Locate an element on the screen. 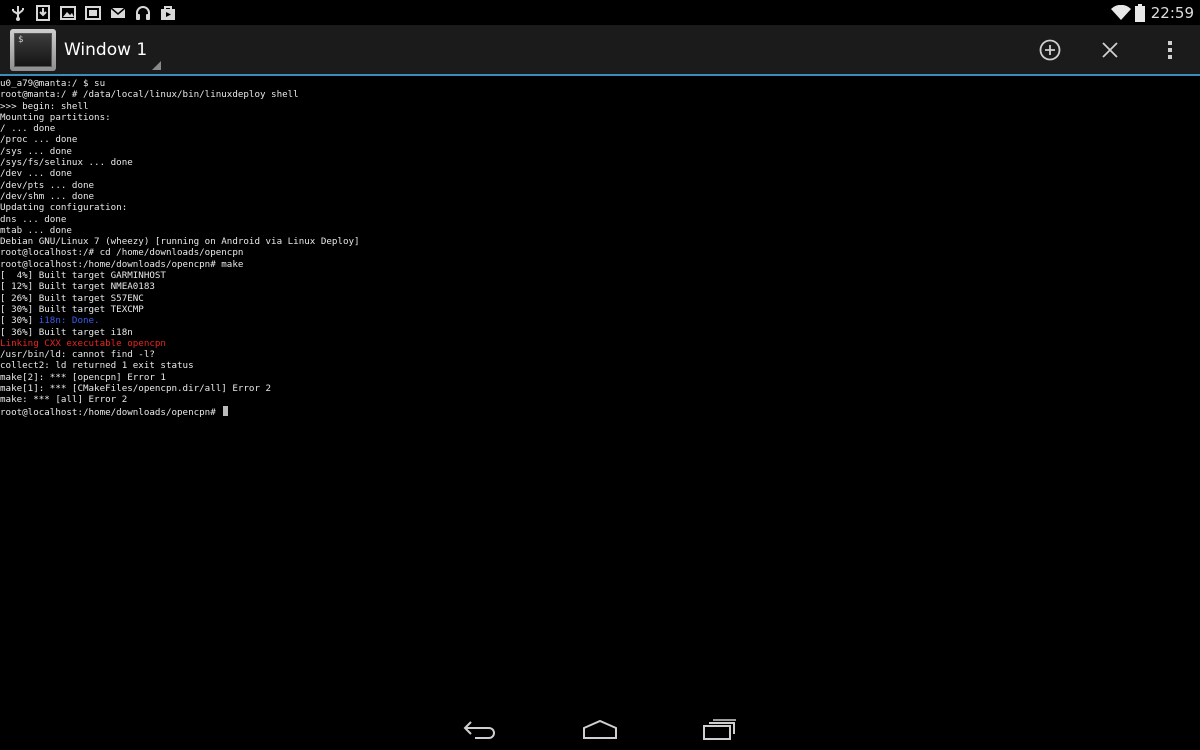  terminal-line-text: /dev/pts ... done is located at coordinates (47, 185).